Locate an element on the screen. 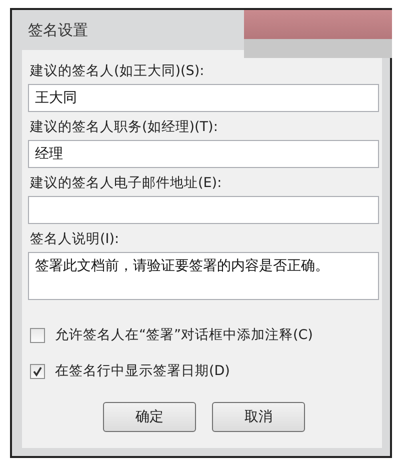  ok-button: 确定 is located at coordinates (149, 417).